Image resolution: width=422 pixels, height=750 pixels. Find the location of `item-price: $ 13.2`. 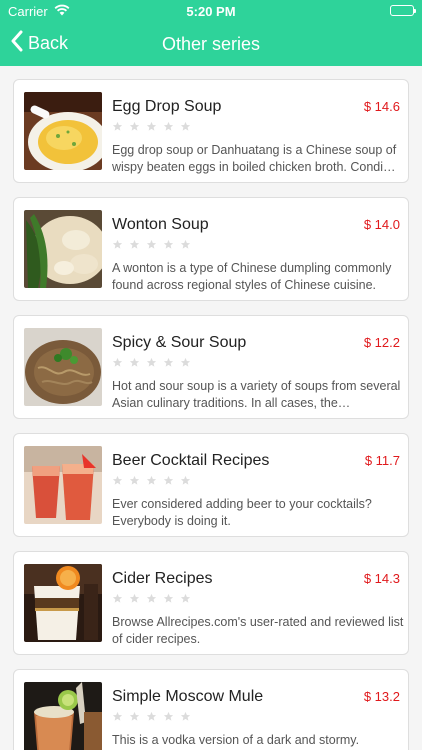

item-price: $ 13.2 is located at coordinates (381, 696).